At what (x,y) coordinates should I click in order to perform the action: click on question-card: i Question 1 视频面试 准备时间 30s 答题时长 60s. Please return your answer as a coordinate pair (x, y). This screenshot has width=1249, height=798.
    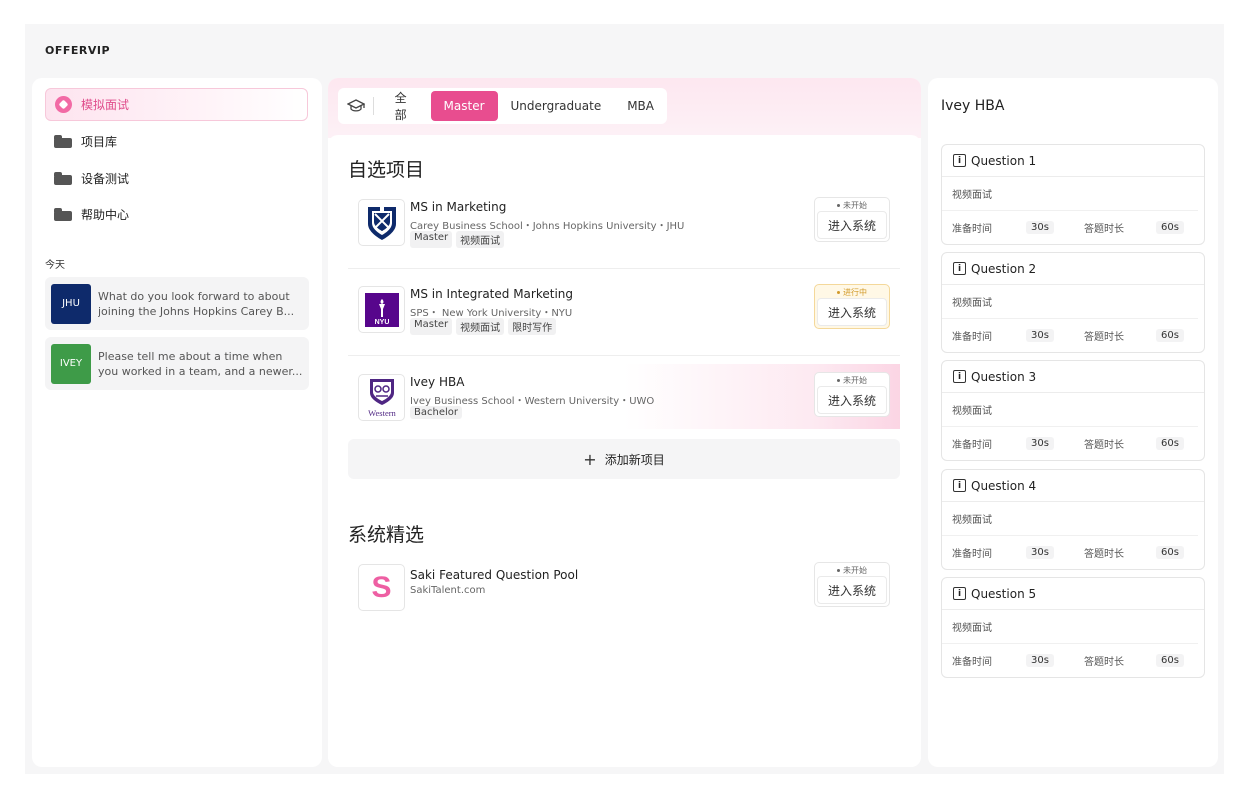
    Looking at the image, I should click on (1073, 194).